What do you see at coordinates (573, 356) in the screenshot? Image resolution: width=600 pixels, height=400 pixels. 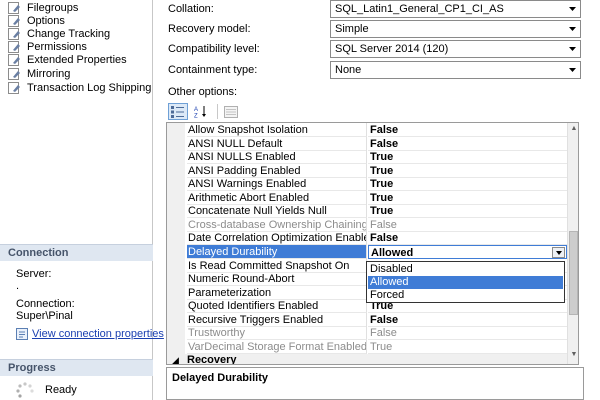 I see `scroll-down-icon: ▼` at bounding box center [573, 356].